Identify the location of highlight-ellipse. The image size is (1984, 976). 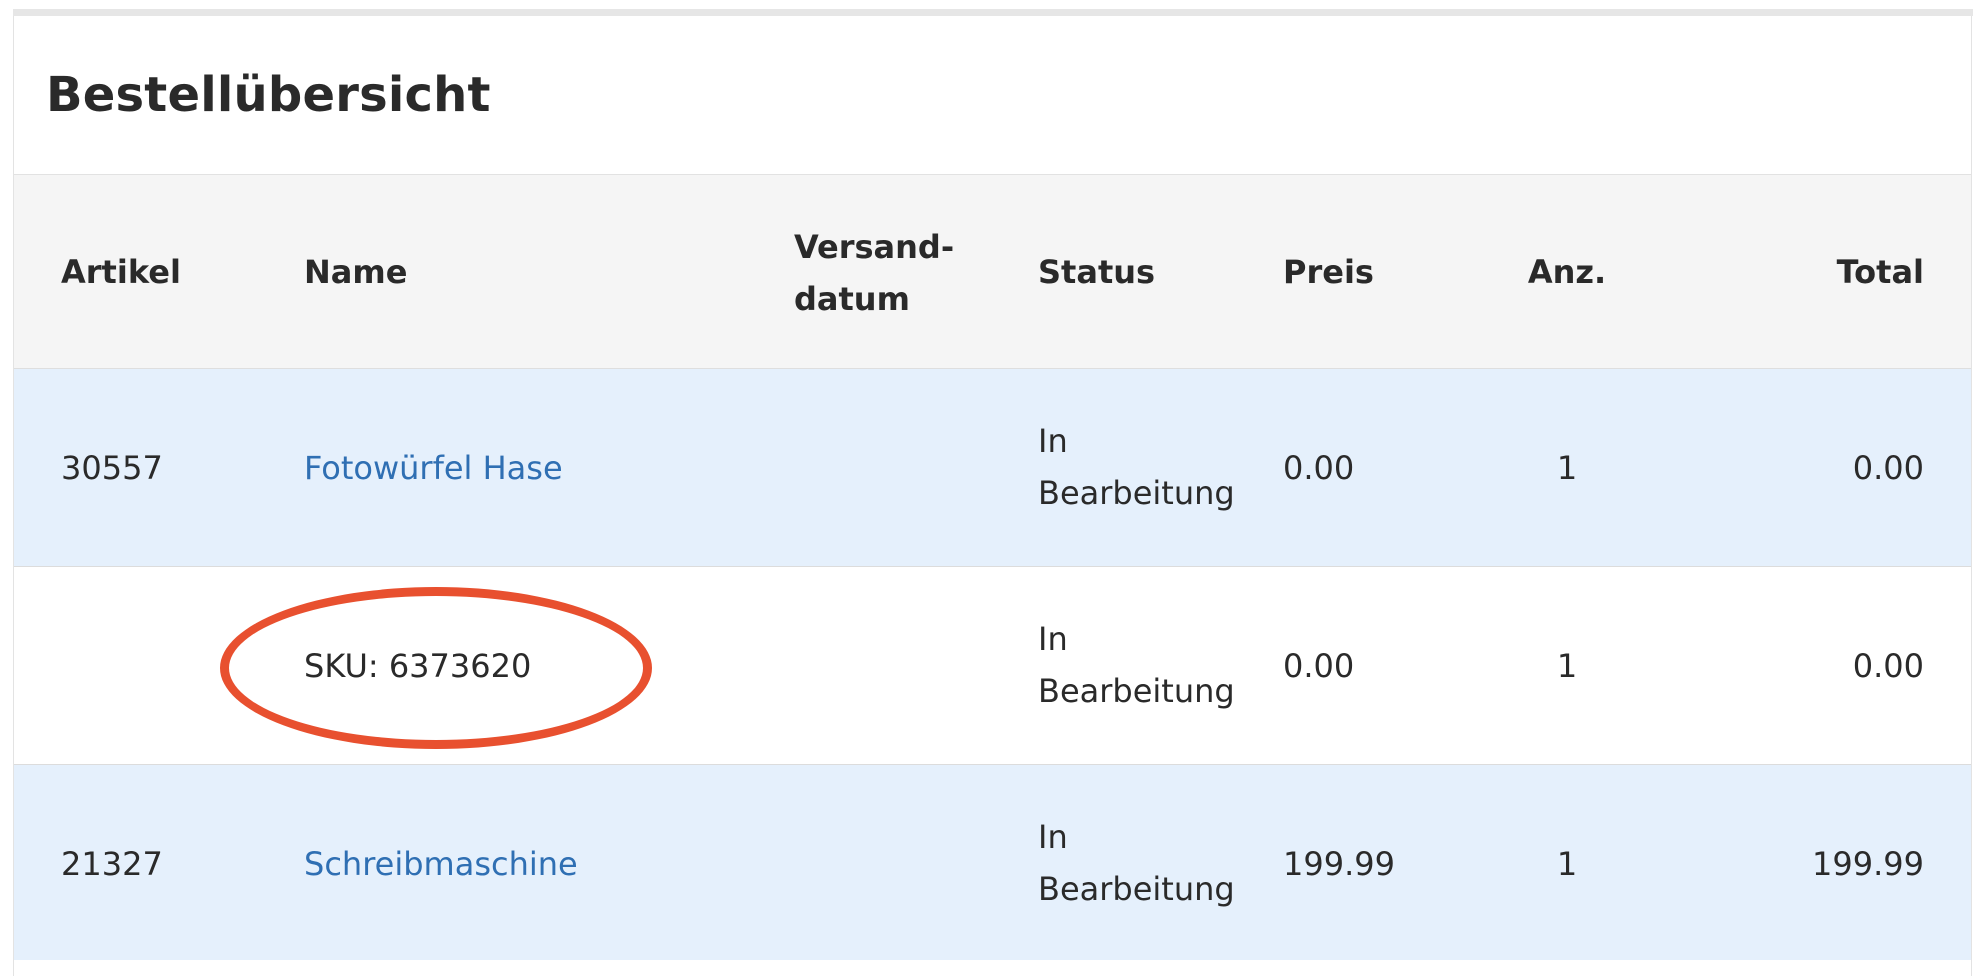
(436, 668).